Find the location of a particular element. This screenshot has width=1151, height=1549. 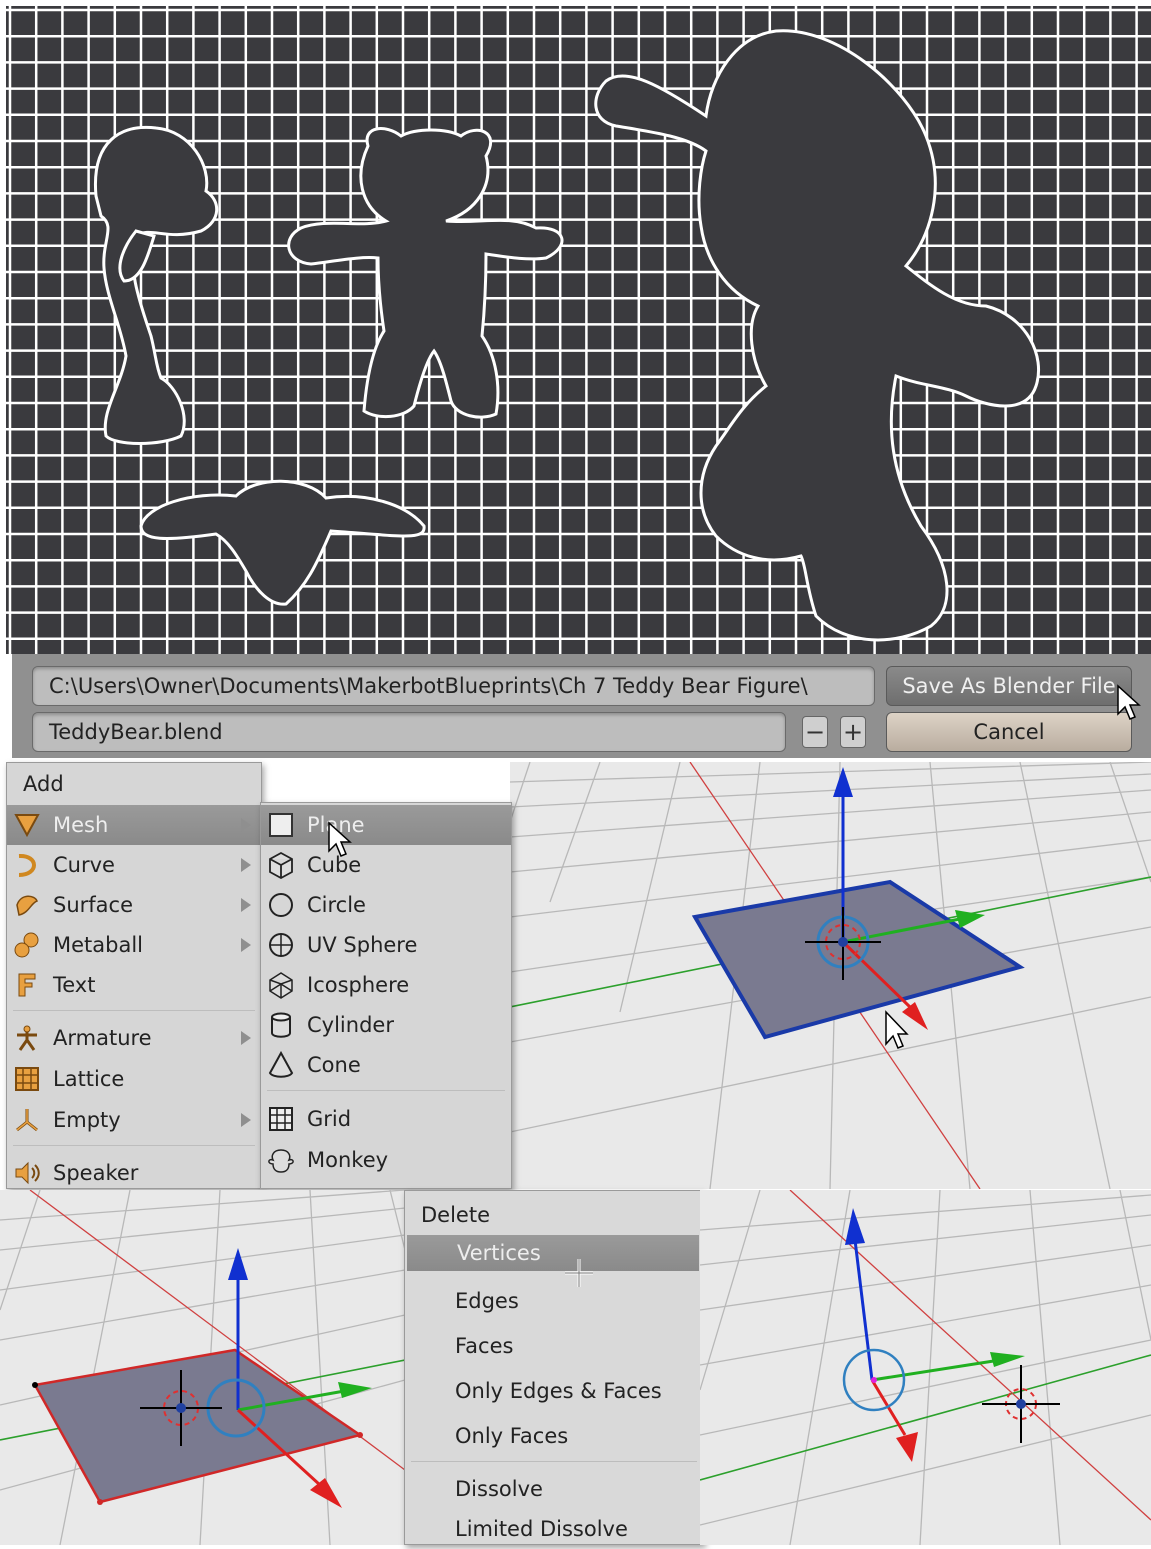

menu-item-grid: Grid is located at coordinates (386, 1119).